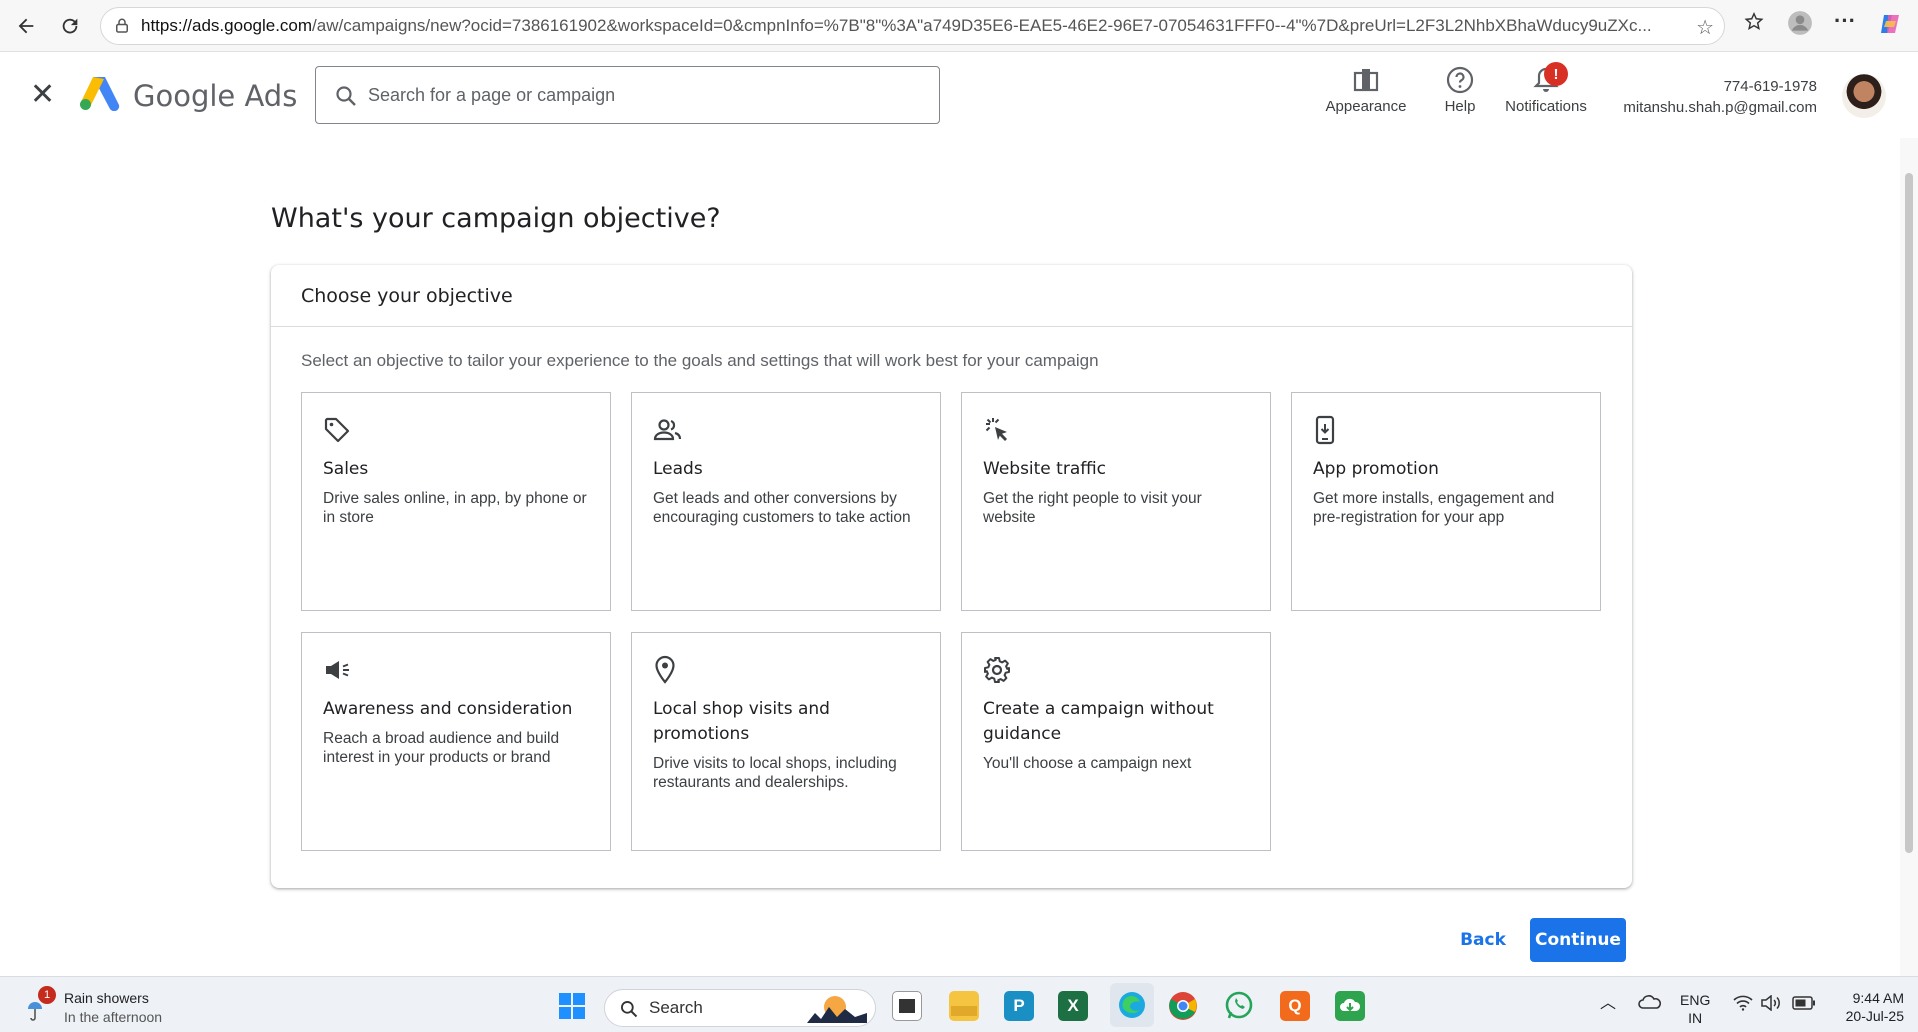 The width and height of the screenshot is (1918, 1032). I want to click on notifications-label: Notifications, so click(1546, 106).